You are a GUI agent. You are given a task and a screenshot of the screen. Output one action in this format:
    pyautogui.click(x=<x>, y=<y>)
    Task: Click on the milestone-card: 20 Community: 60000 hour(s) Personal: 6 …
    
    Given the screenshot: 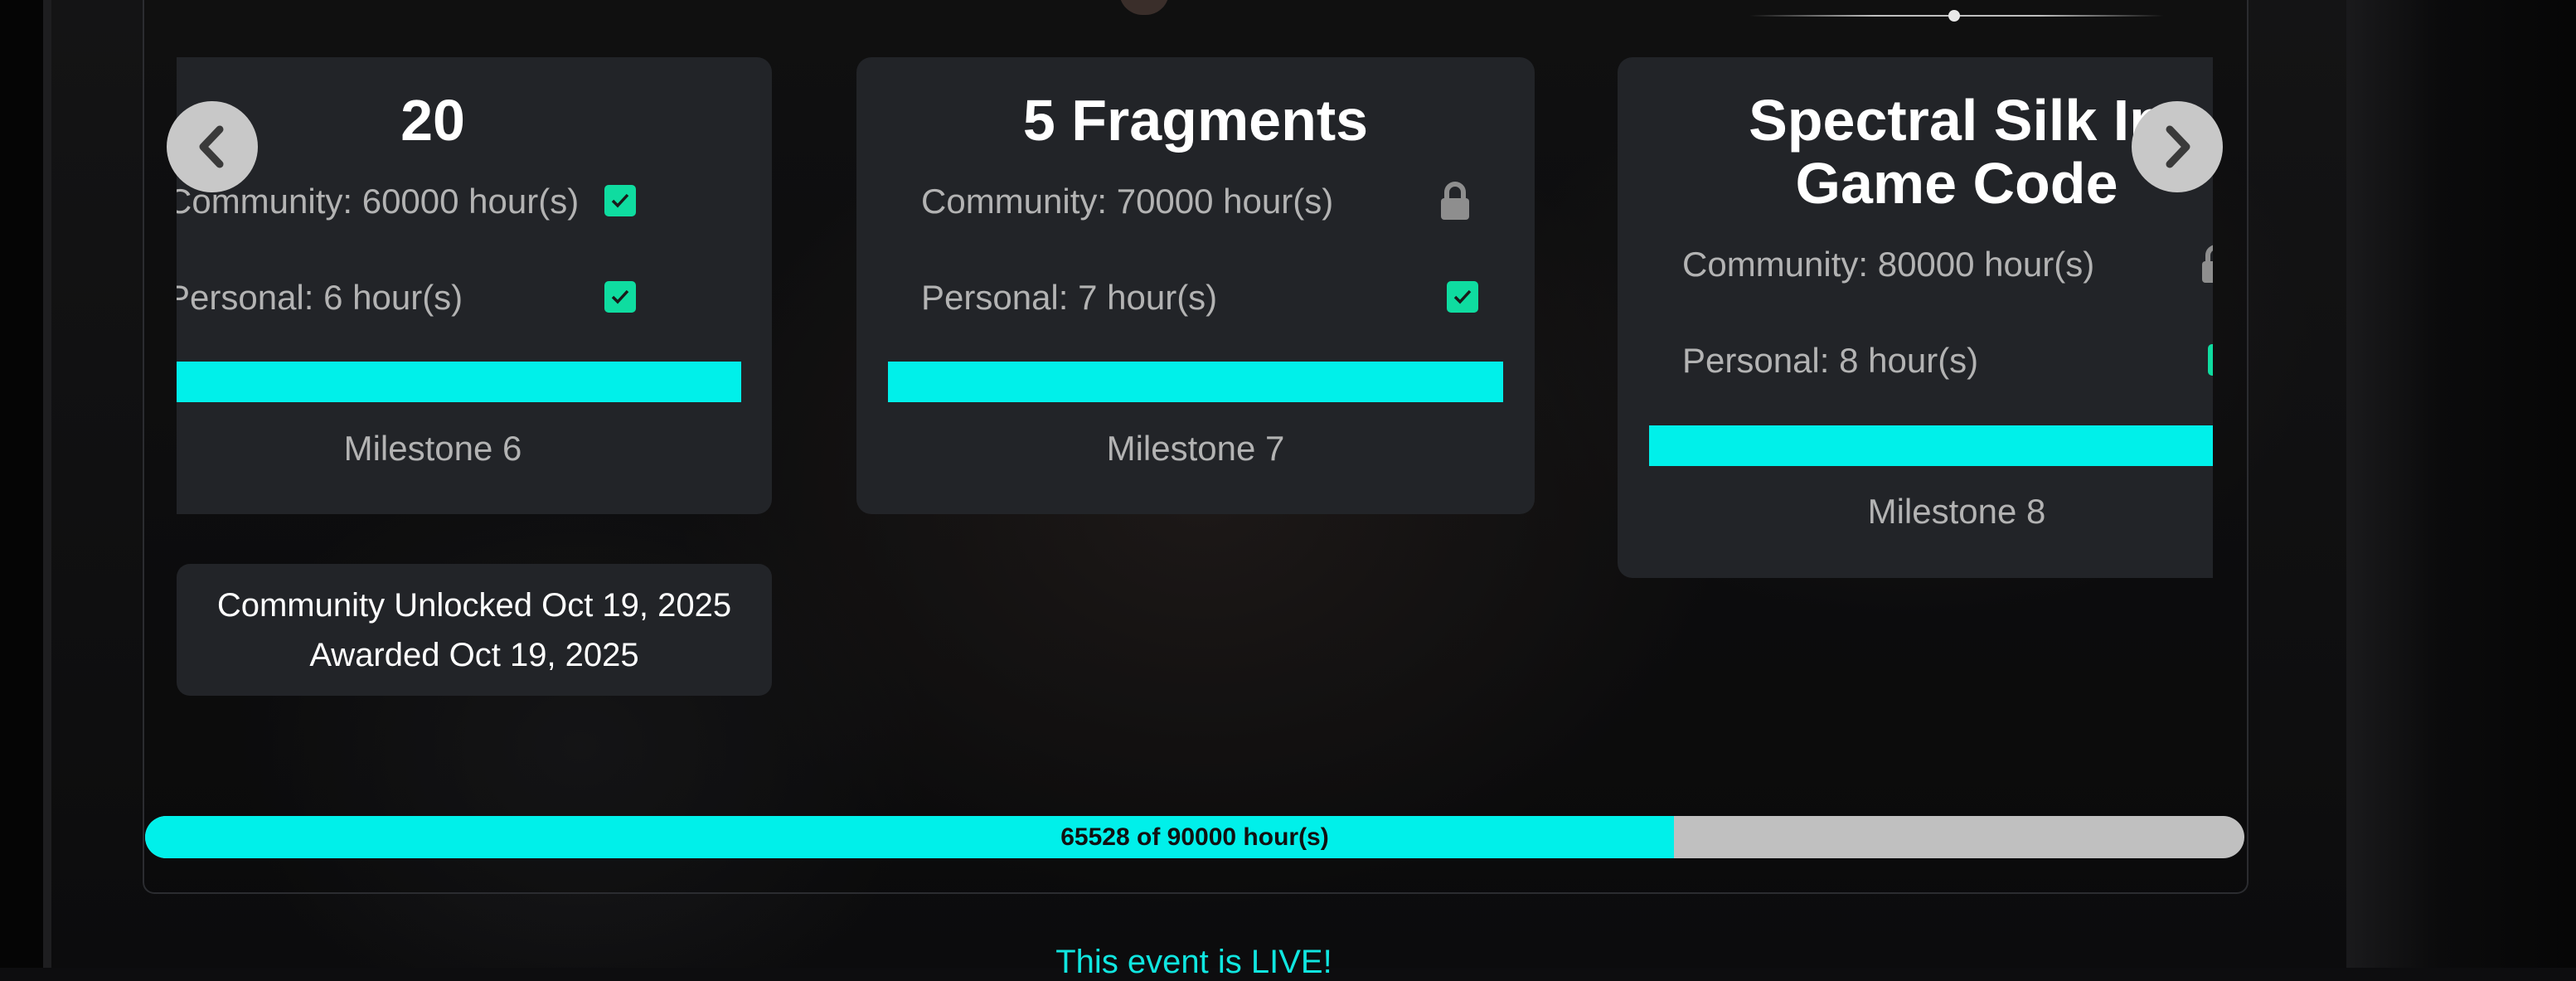 What is the action you would take?
    pyautogui.click(x=474, y=285)
    